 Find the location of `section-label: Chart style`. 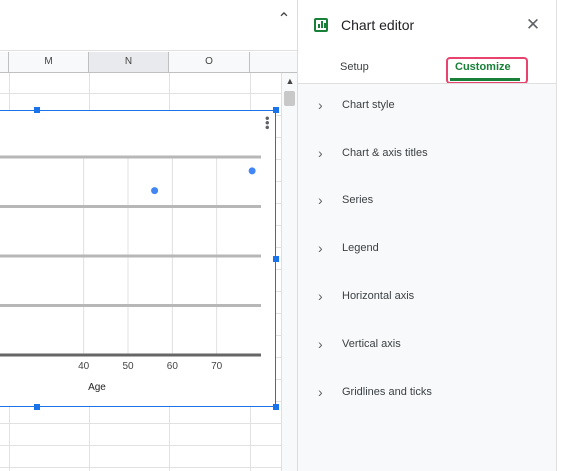

section-label: Chart style is located at coordinates (368, 105).